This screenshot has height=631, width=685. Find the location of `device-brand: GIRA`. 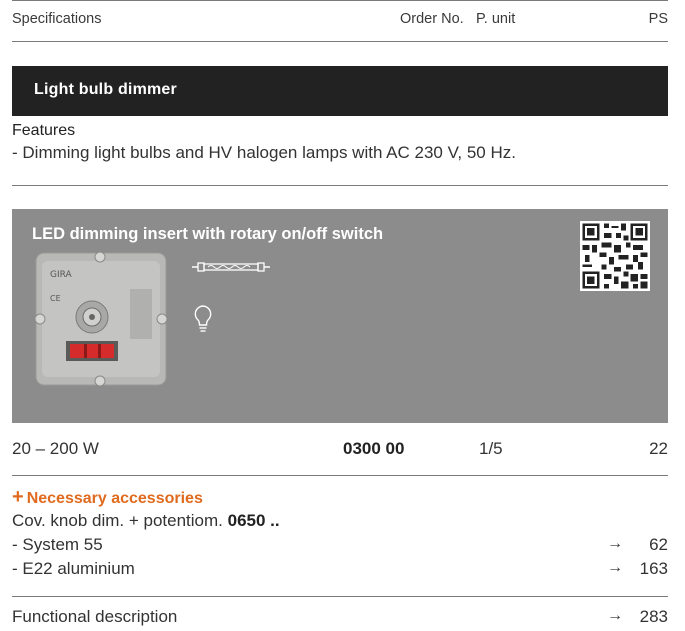

device-brand: GIRA is located at coordinates (61, 275).